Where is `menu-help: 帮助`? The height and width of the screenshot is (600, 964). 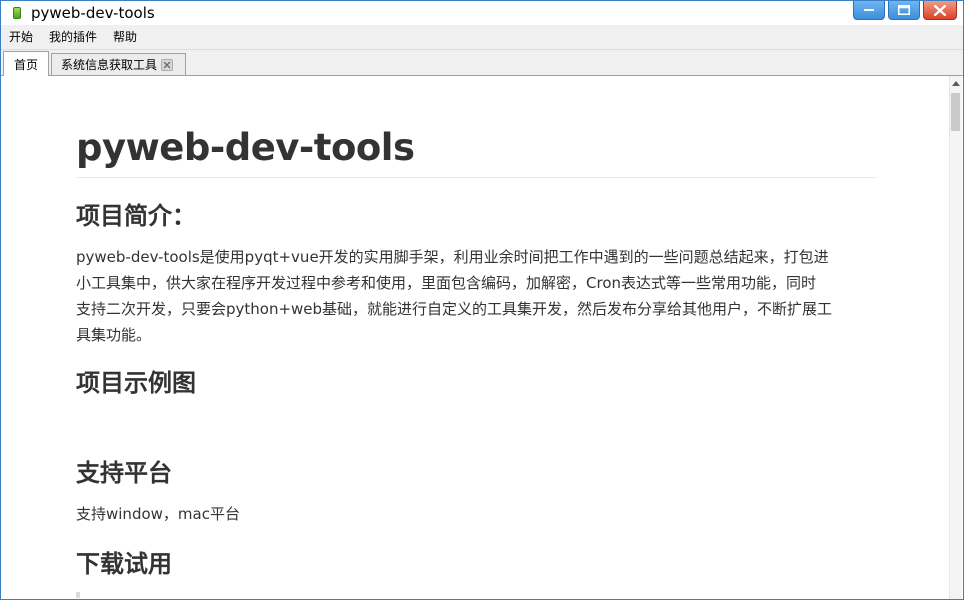
menu-help: 帮助 is located at coordinates (125, 37).